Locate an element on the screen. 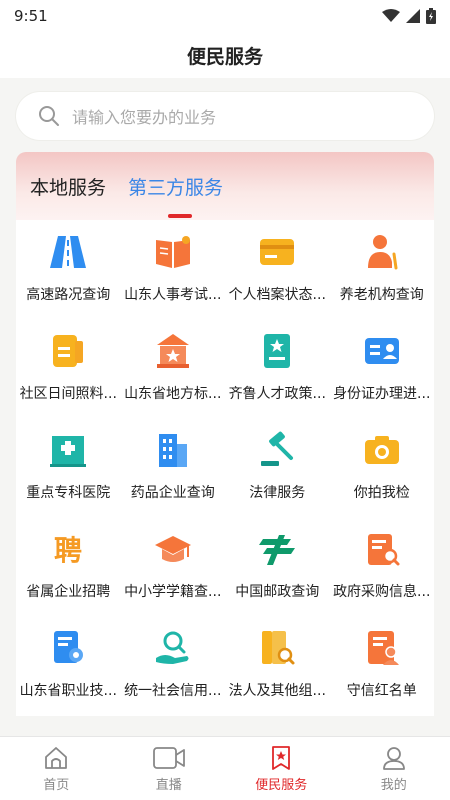 This screenshot has height=800, width=450. video-icon is located at coordinates (168, 757).